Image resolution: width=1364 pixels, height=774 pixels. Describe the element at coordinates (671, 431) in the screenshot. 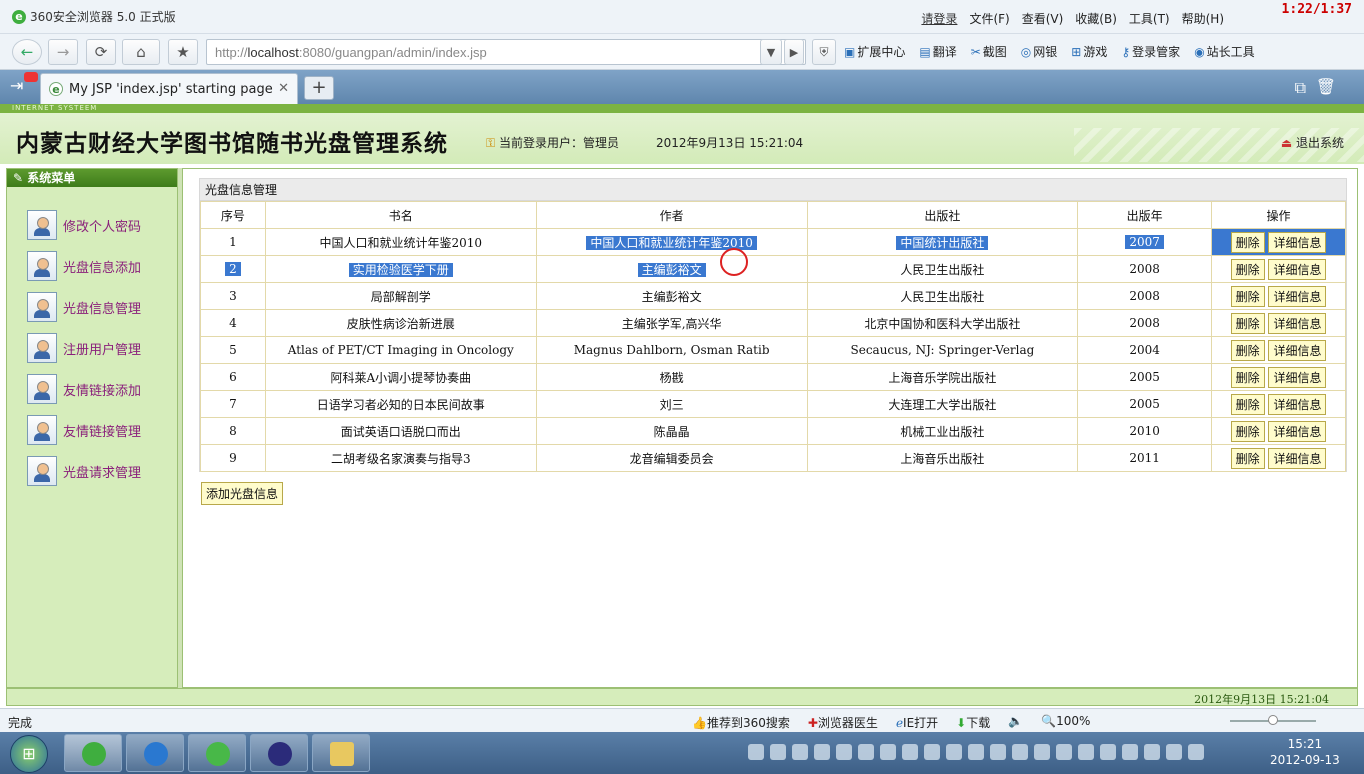

I see `cell-author: 陈晶晶` at that location.